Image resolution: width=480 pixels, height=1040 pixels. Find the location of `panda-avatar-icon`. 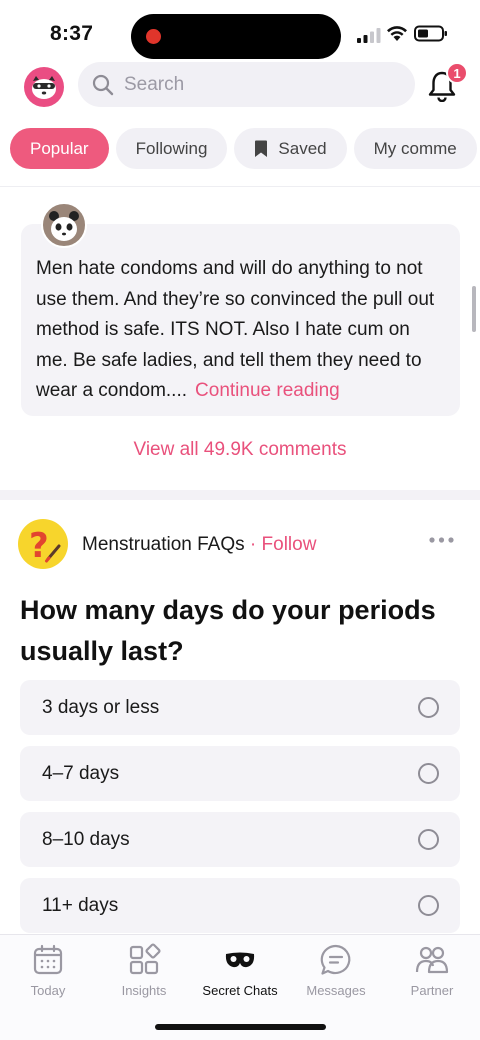

panda-avatar-icon is located at coordinates (64, 226).